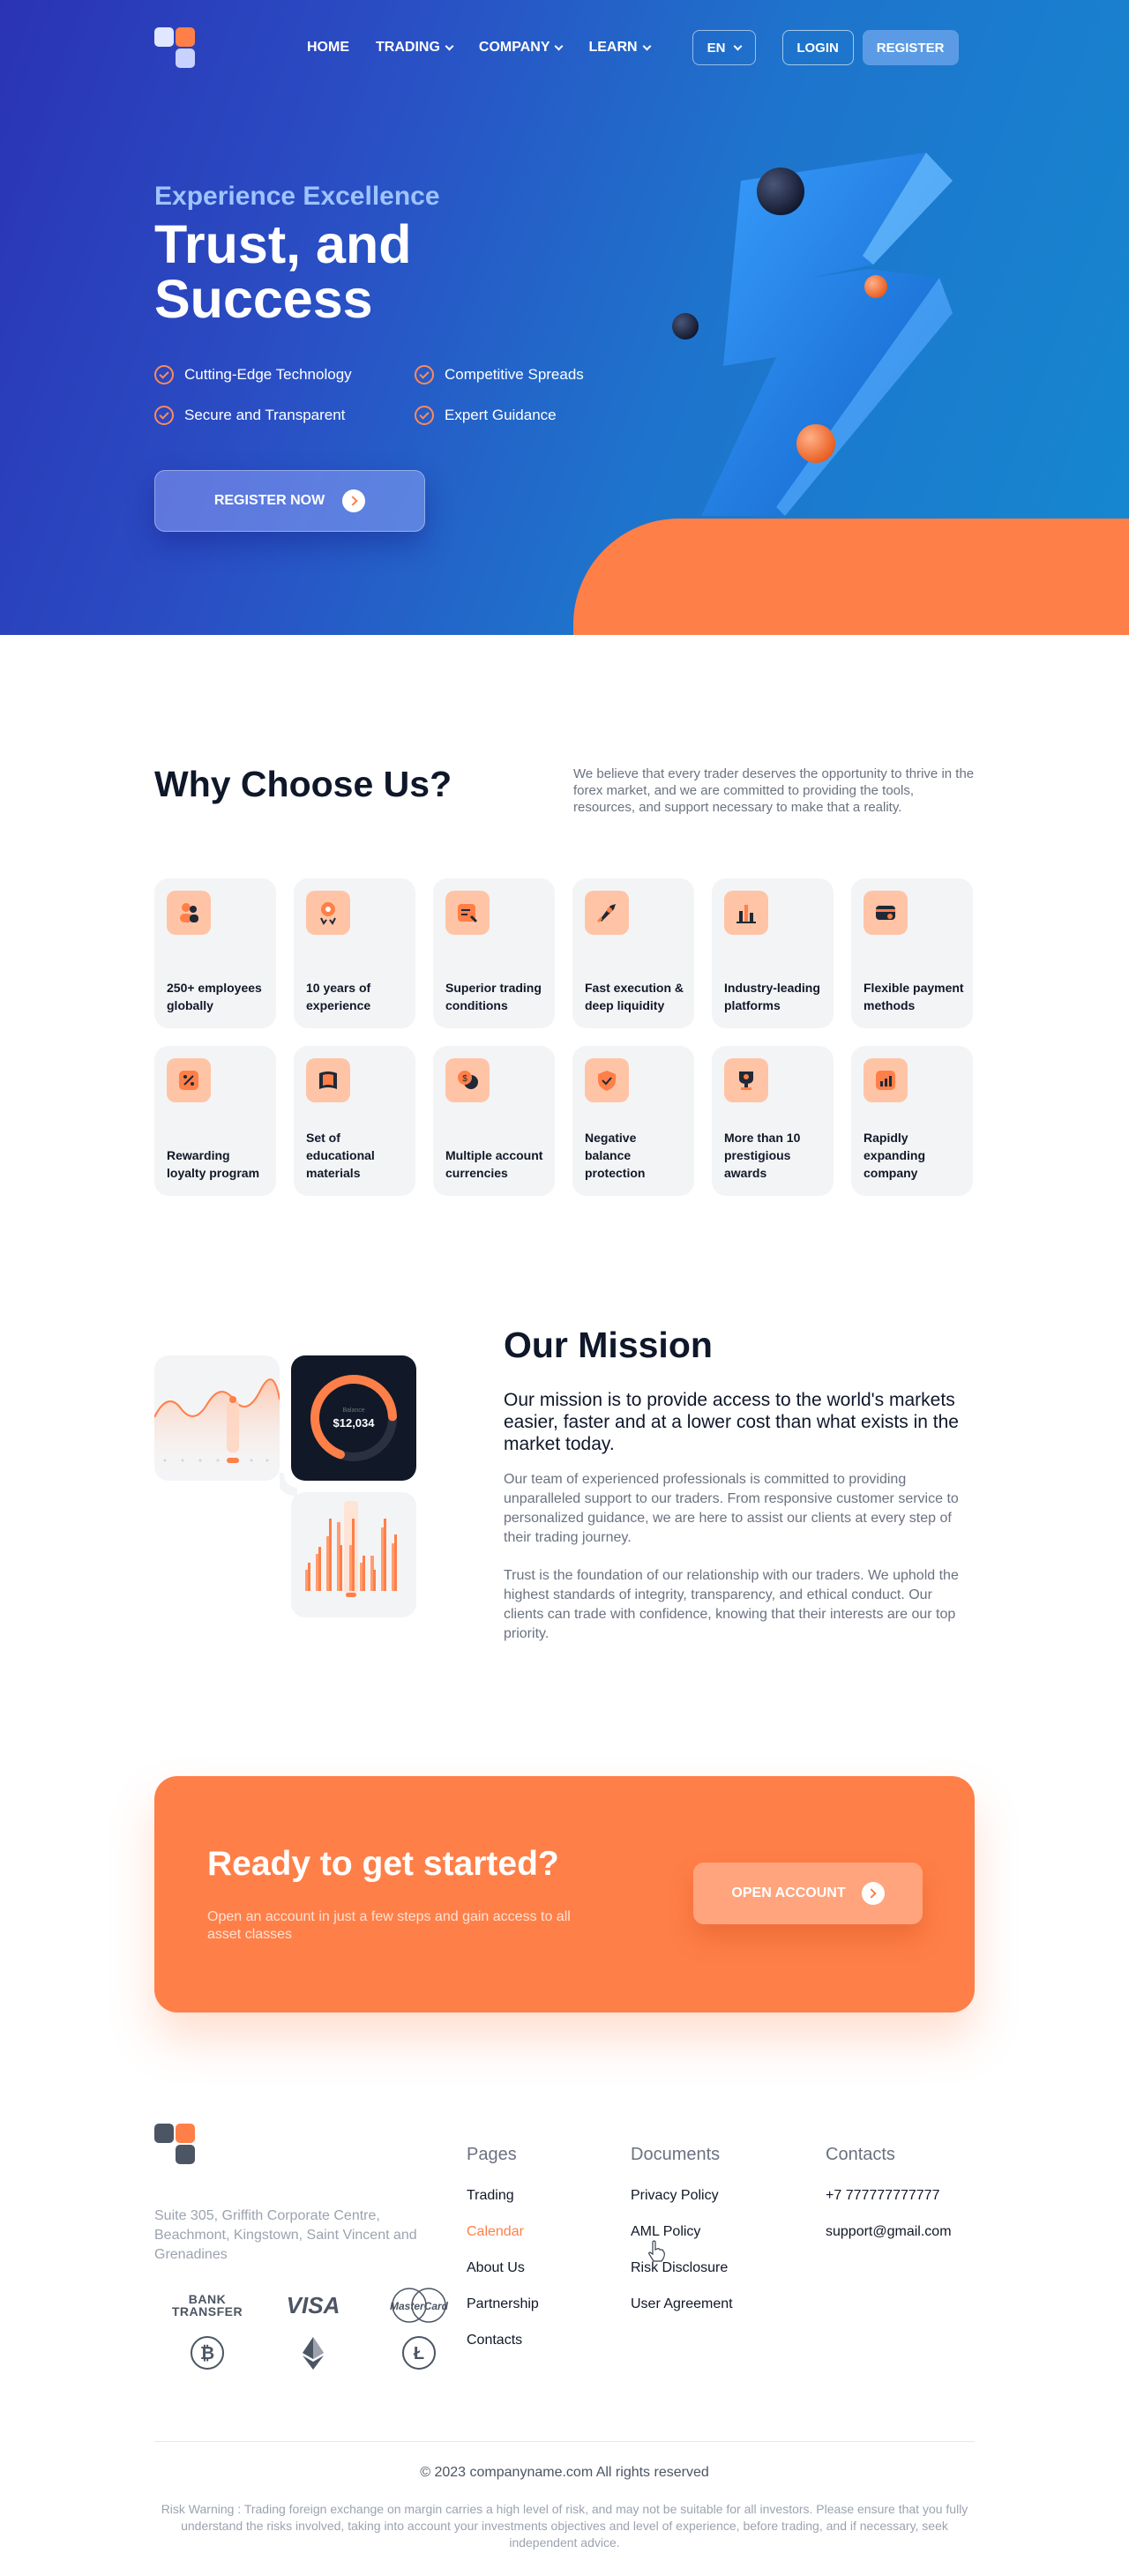  Describe the element at coordinates (208, 2299) in the screenshot. I see `bank-transfer-text: BANK` at that location.